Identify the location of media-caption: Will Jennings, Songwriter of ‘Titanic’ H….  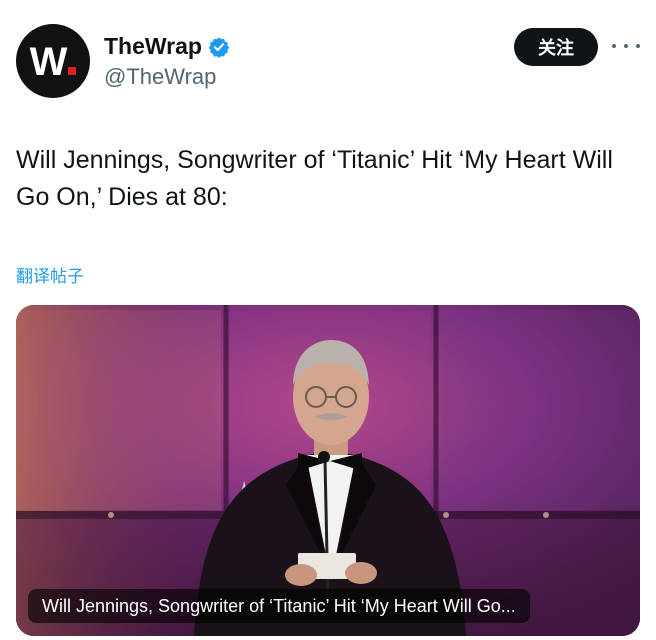
(279, 606).